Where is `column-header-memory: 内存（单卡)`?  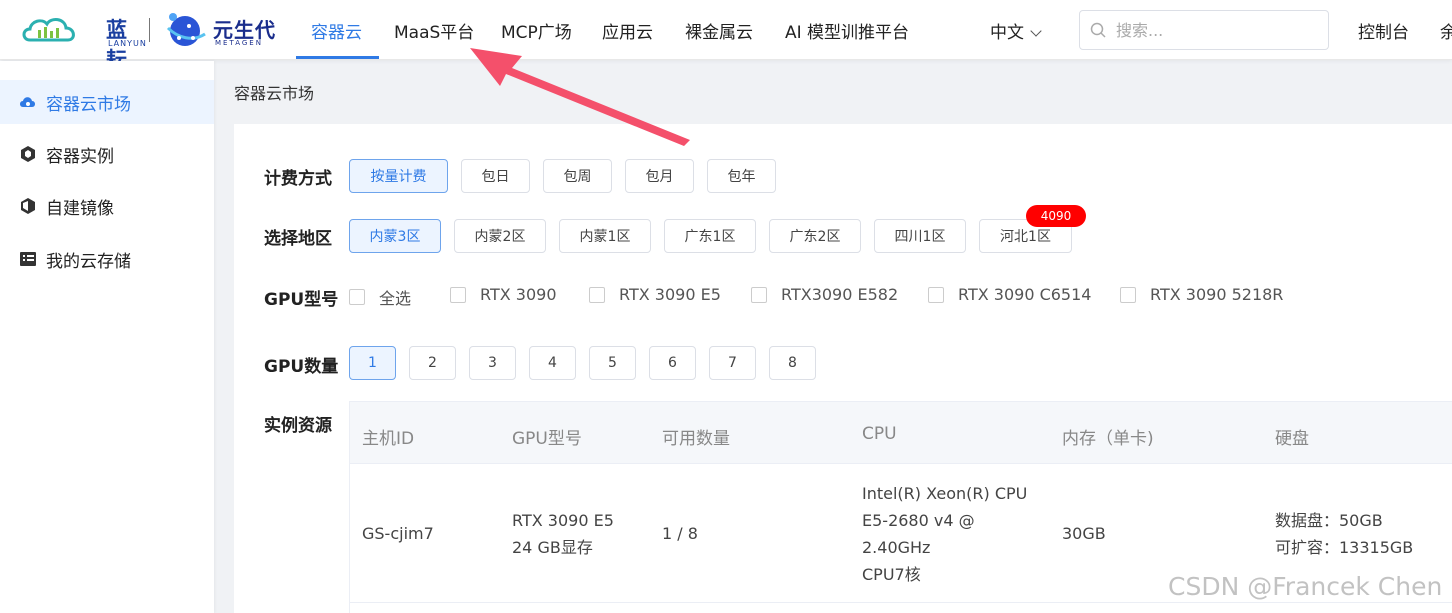
column-header-memory: 内存（单卡) is located at coordinates (1108, 436).